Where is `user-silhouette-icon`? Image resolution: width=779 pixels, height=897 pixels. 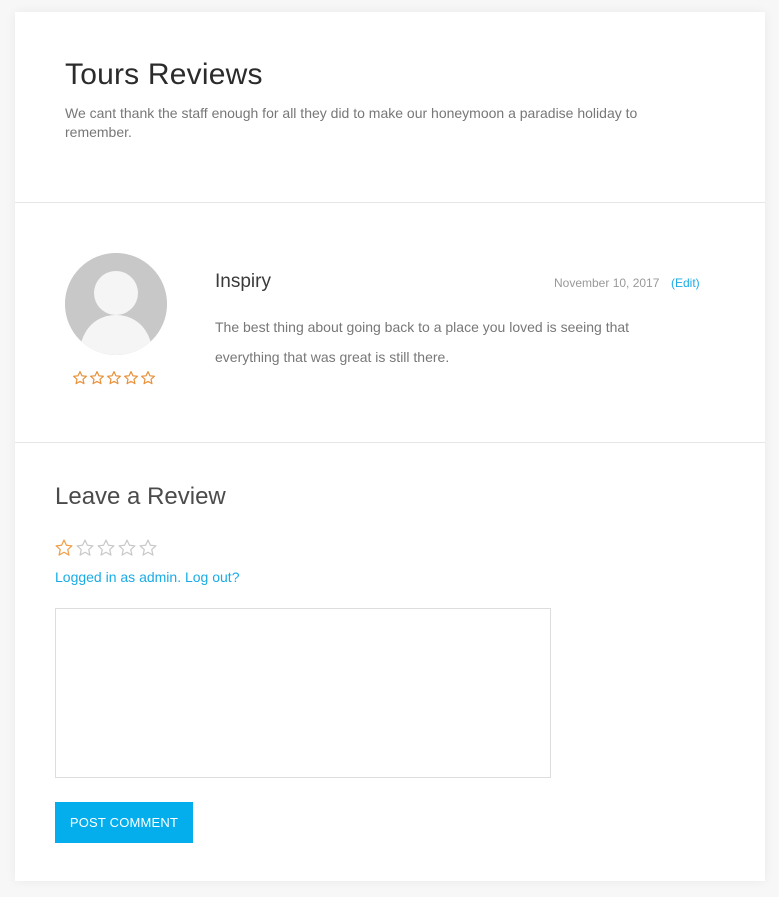 user-silhouette-icon is located at coordinates (116, 304).